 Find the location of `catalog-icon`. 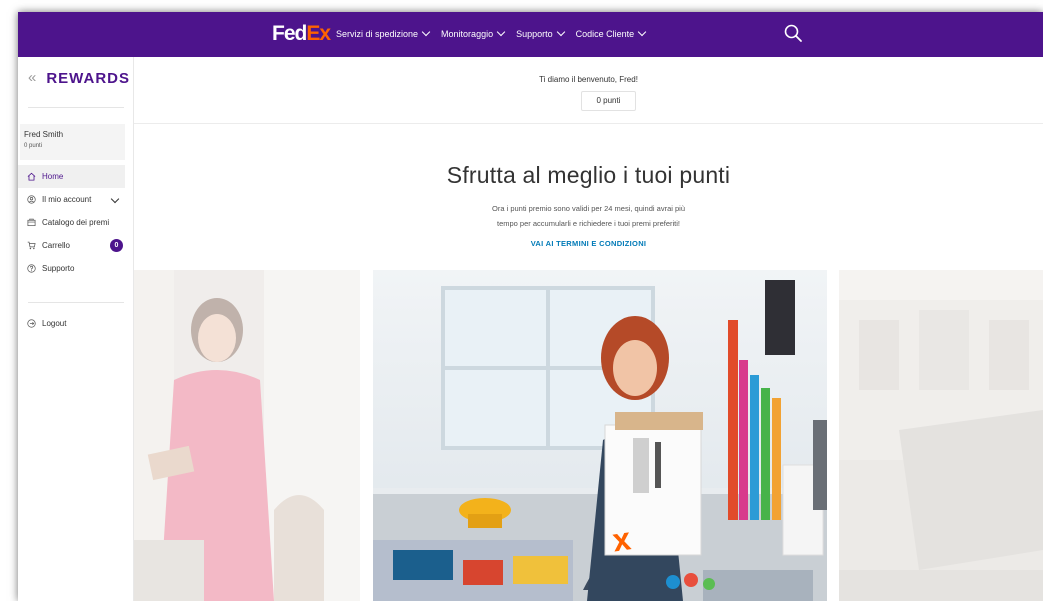

catalog-icon is located at coordinates (31, 222).